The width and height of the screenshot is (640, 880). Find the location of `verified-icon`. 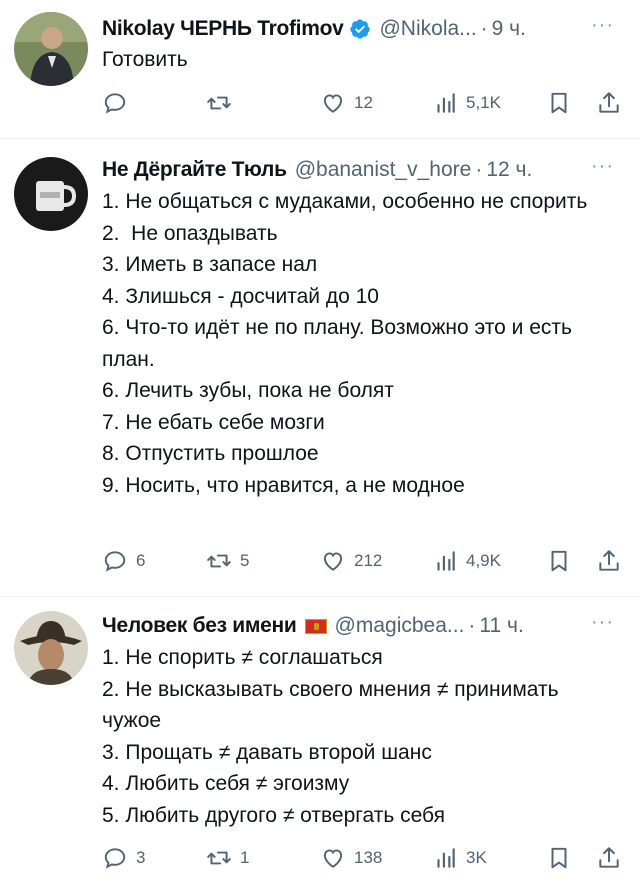

verified-icon is located at coordinates (360, 29).